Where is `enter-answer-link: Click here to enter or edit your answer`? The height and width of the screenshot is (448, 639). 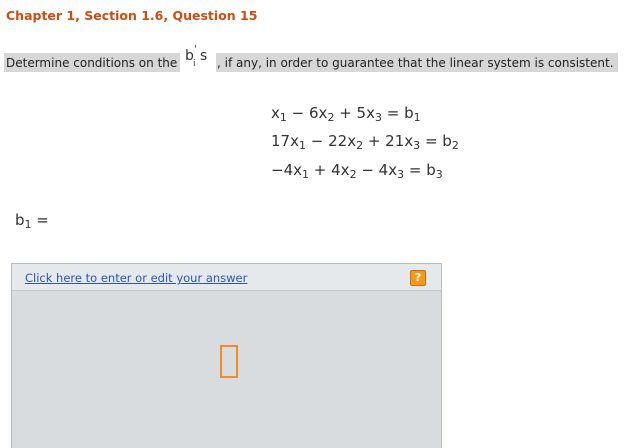
enter-answer-link: Click here to enter or edit your answer is located at coordinates (136, 278).